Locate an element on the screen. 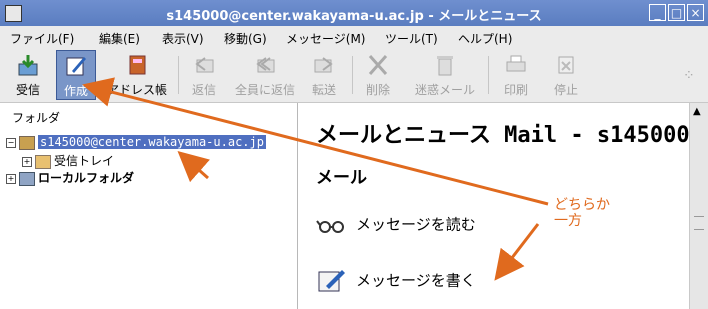  delete-icon is located at coordinates (378, 65).